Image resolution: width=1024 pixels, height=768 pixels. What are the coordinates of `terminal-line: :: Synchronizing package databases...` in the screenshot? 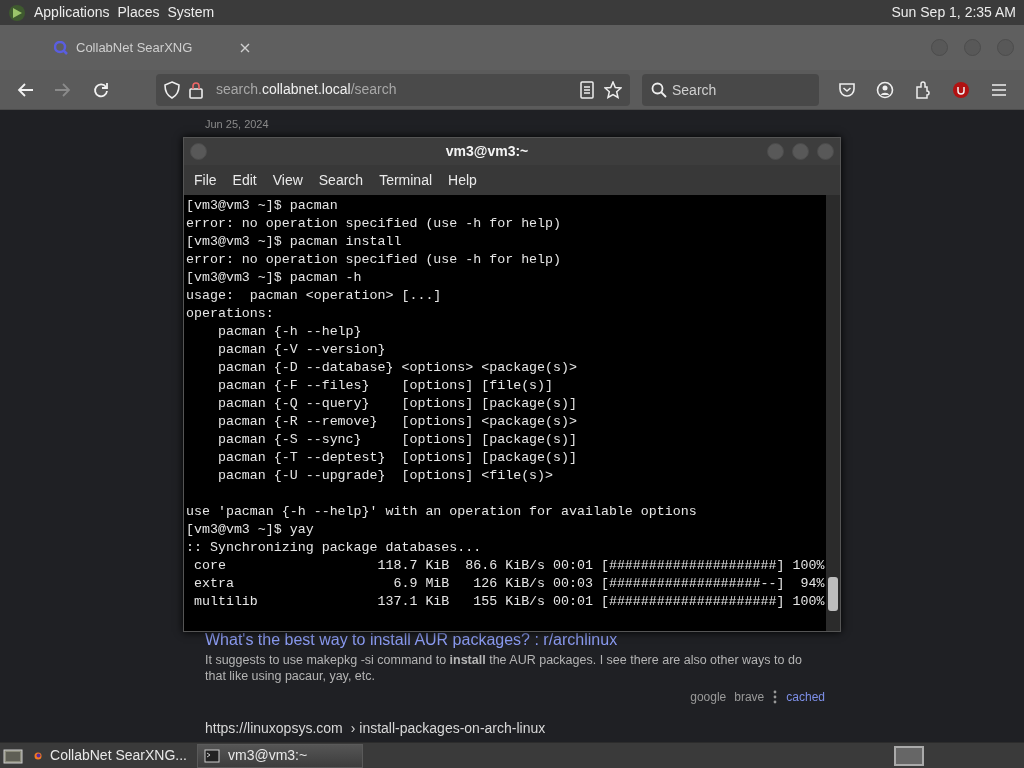 It's located at (334, 548).